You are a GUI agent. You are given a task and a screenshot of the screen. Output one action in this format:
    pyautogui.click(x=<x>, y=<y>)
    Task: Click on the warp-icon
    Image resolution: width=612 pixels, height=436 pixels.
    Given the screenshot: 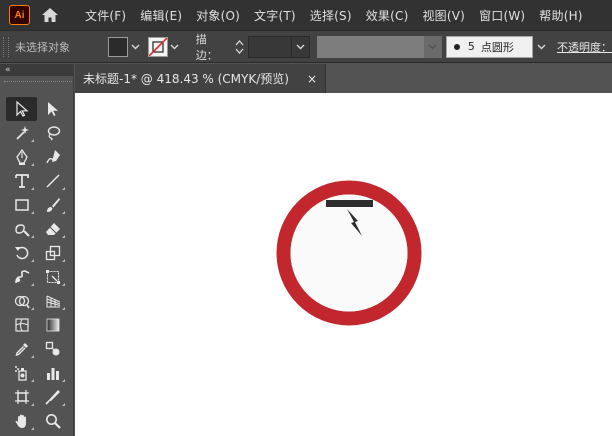 What is the action you would take?
    pyautogui.click(x=21, y=277)
    